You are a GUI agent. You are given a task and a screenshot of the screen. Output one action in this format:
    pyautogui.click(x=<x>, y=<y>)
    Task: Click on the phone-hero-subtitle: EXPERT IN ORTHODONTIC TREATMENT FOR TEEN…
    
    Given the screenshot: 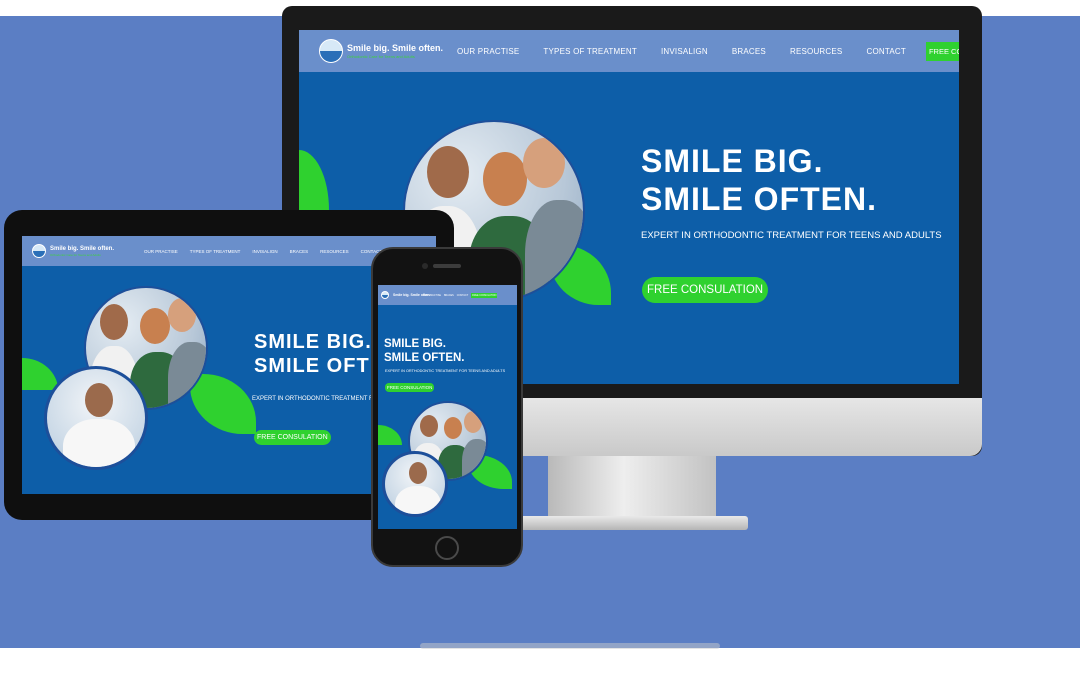 What is the action you would take?
    pyautogui.click(x=445, y=371)
    